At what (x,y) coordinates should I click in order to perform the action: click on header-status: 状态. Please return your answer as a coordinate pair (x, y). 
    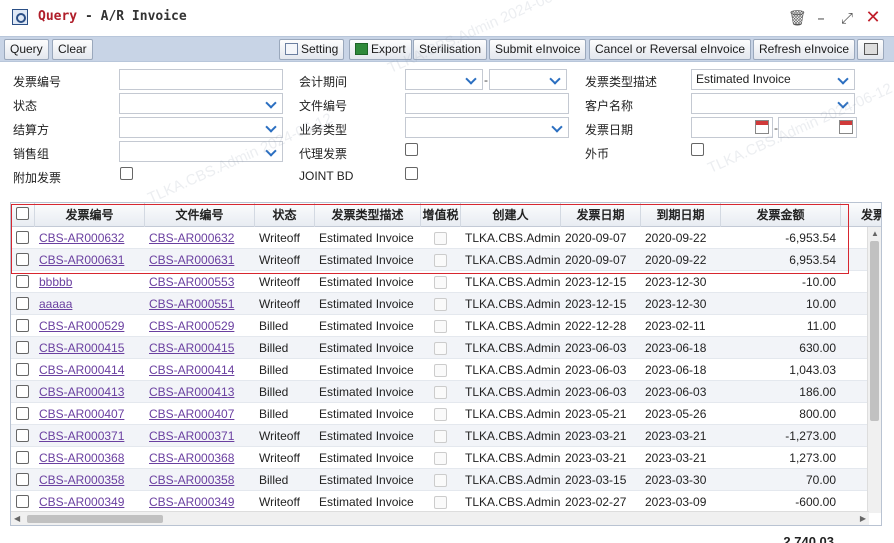
    Looking at the image, I should click on (285, 215).